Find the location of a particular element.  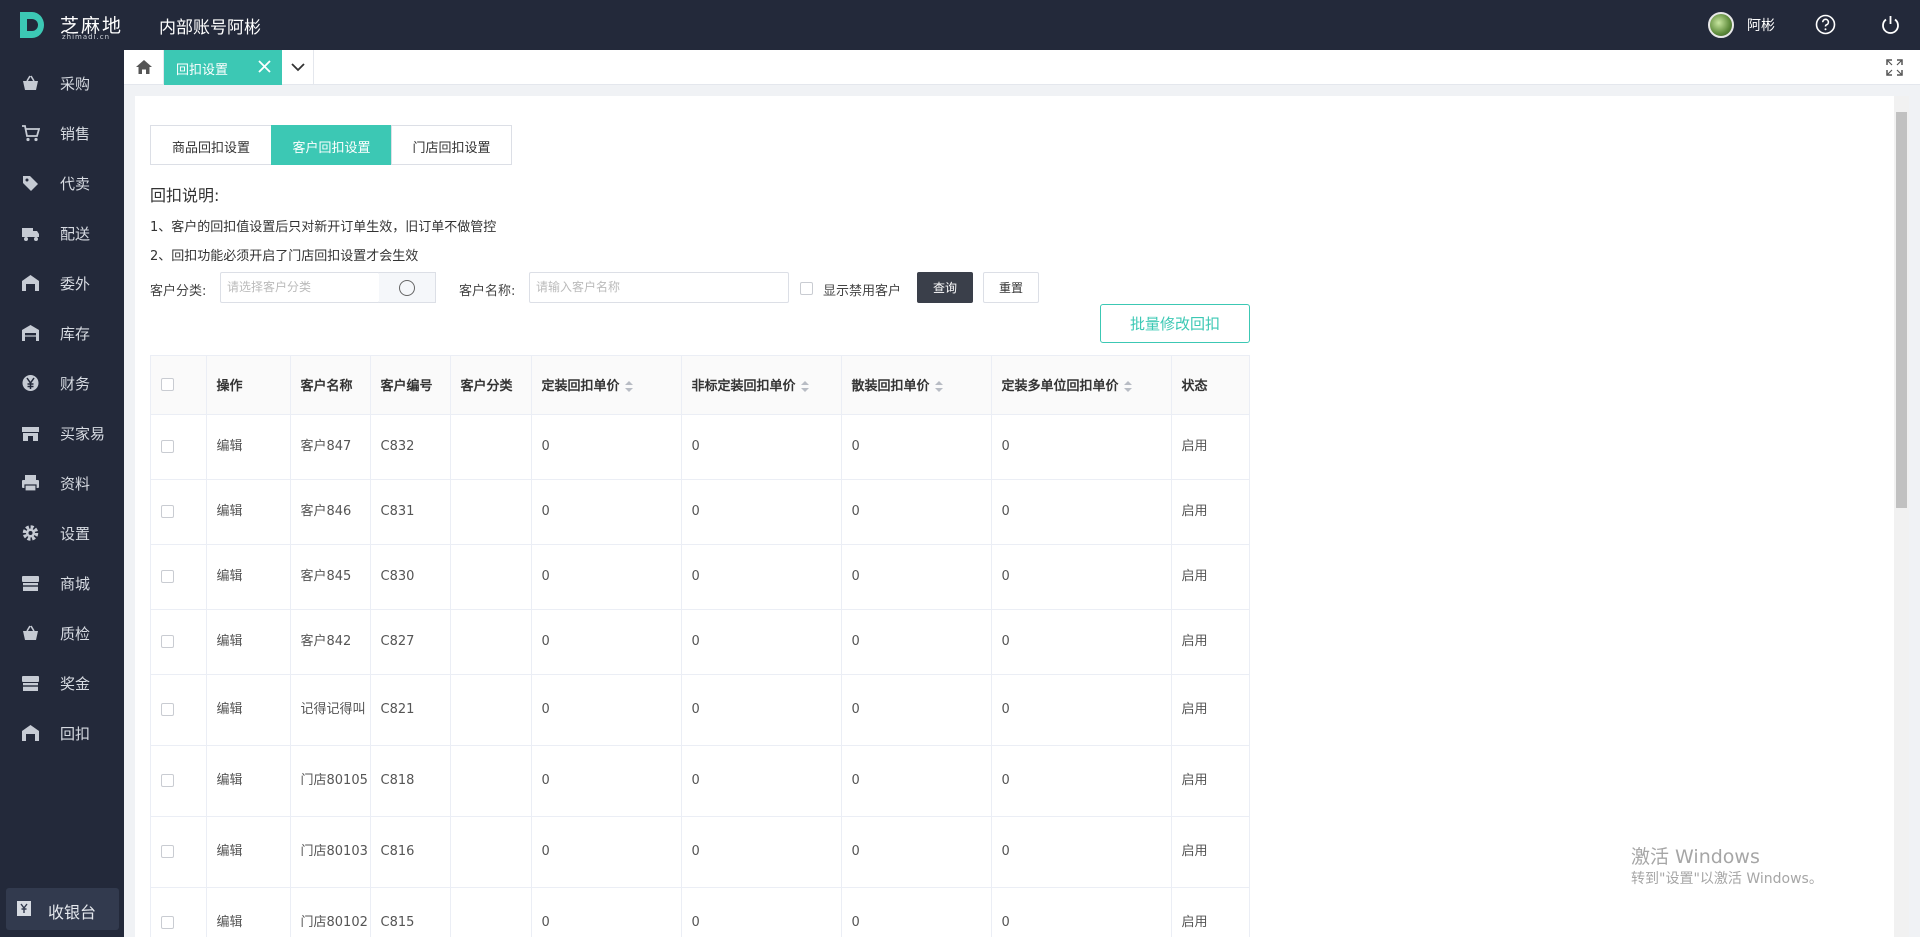

sidebar-item-mall: 商城 is located at coordinates (62, 583).